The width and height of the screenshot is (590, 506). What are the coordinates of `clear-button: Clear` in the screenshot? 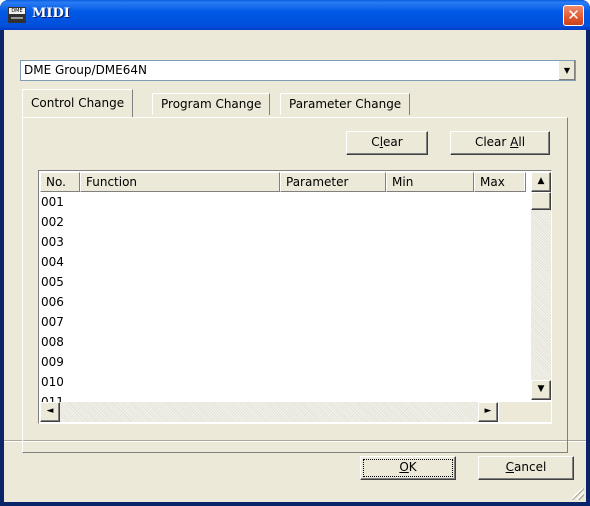 It's located at (387, 143).